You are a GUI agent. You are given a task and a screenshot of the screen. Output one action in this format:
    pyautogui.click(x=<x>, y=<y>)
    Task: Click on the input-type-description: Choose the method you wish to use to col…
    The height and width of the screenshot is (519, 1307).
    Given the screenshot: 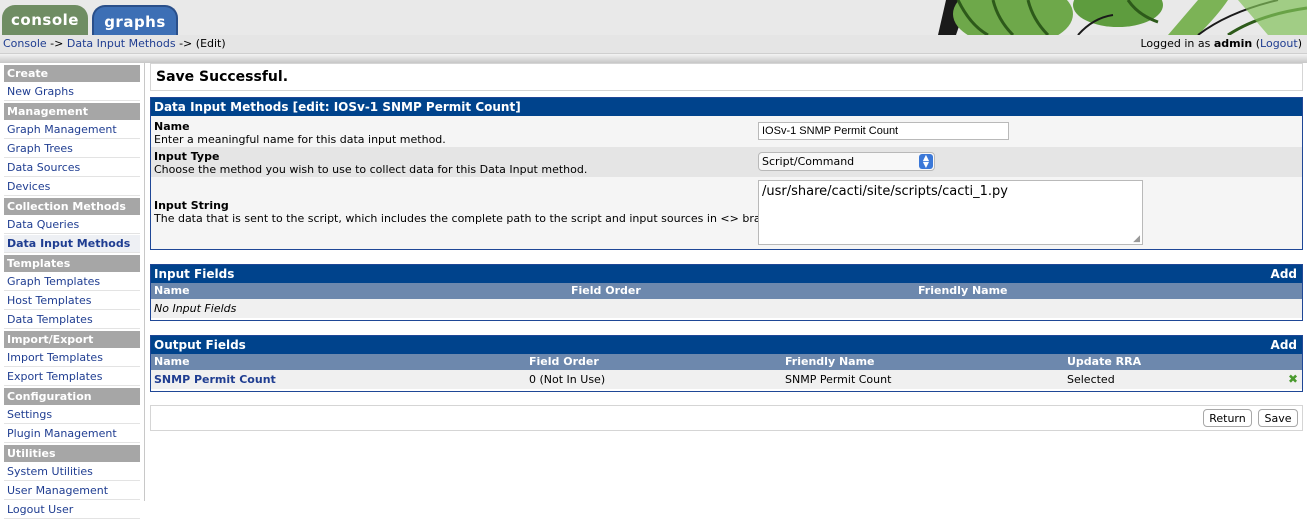 What is the action you would take?
    pyautogui.click(x=371, y=169)
    